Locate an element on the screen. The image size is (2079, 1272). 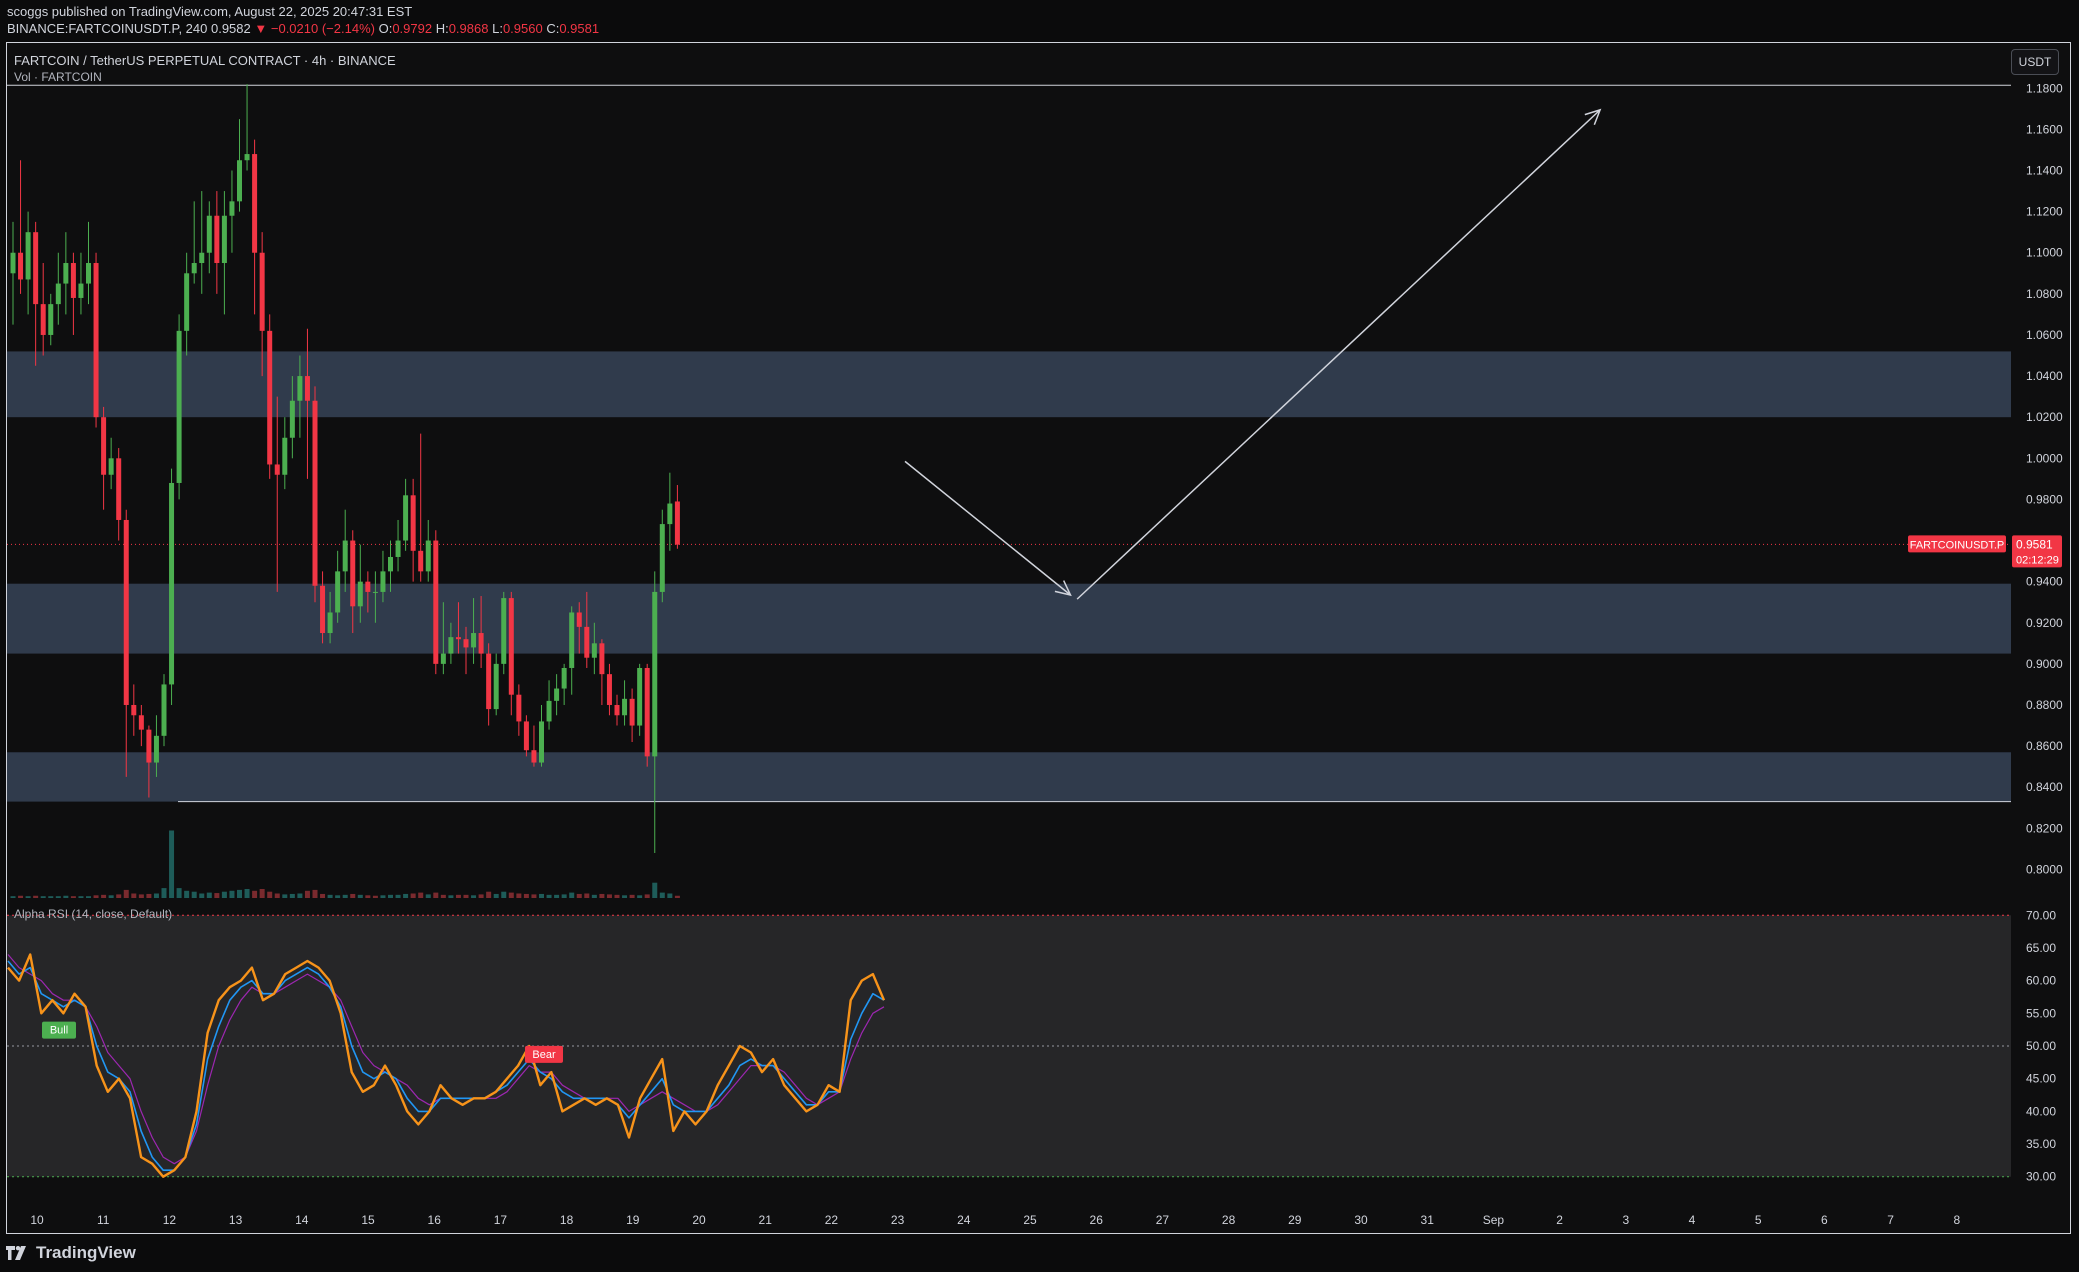
price-tick-label: 0.8000 is located at coordinates (2044, 869).